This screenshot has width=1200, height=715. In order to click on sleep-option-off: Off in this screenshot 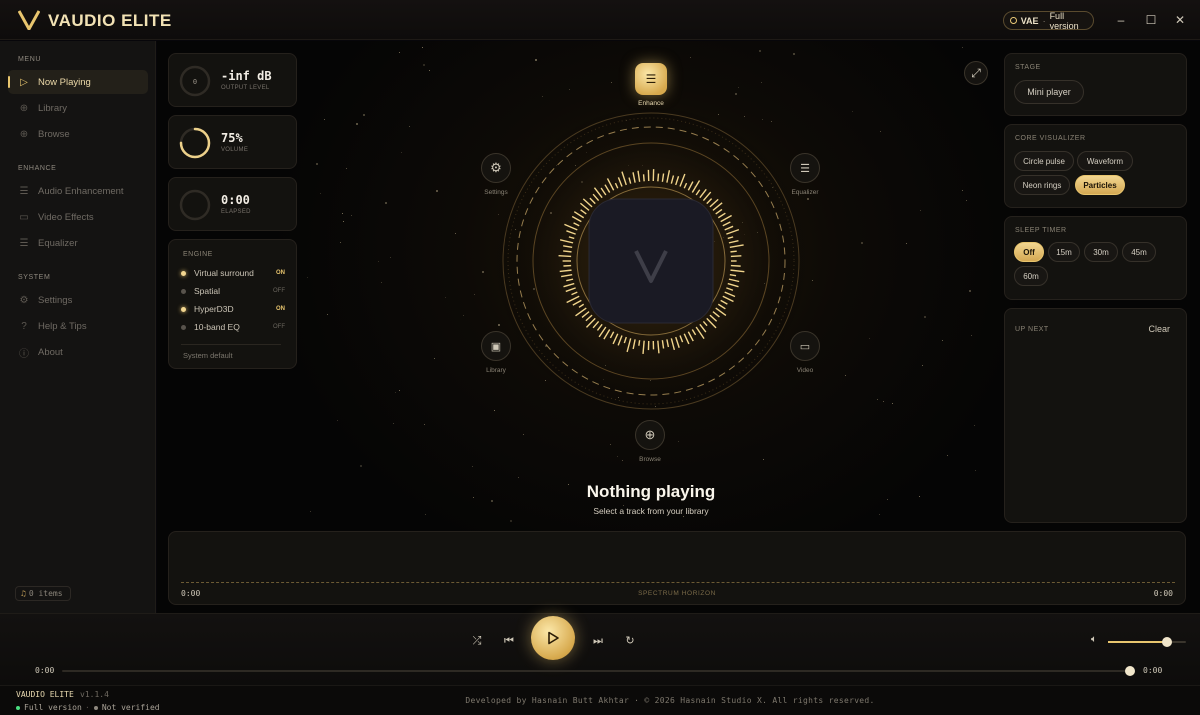, I will do `click(1029, 252)`.